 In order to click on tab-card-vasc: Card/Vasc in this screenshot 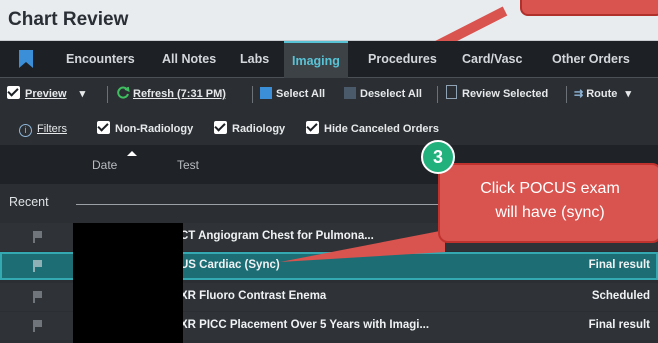, I will do `click(492, 59)`.